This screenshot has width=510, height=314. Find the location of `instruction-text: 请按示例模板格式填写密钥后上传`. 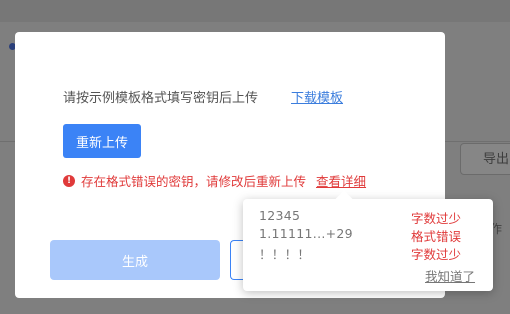

instruction-text: 请按示例模板格式填写密钥后上传 is located at coordinates (161, 98).